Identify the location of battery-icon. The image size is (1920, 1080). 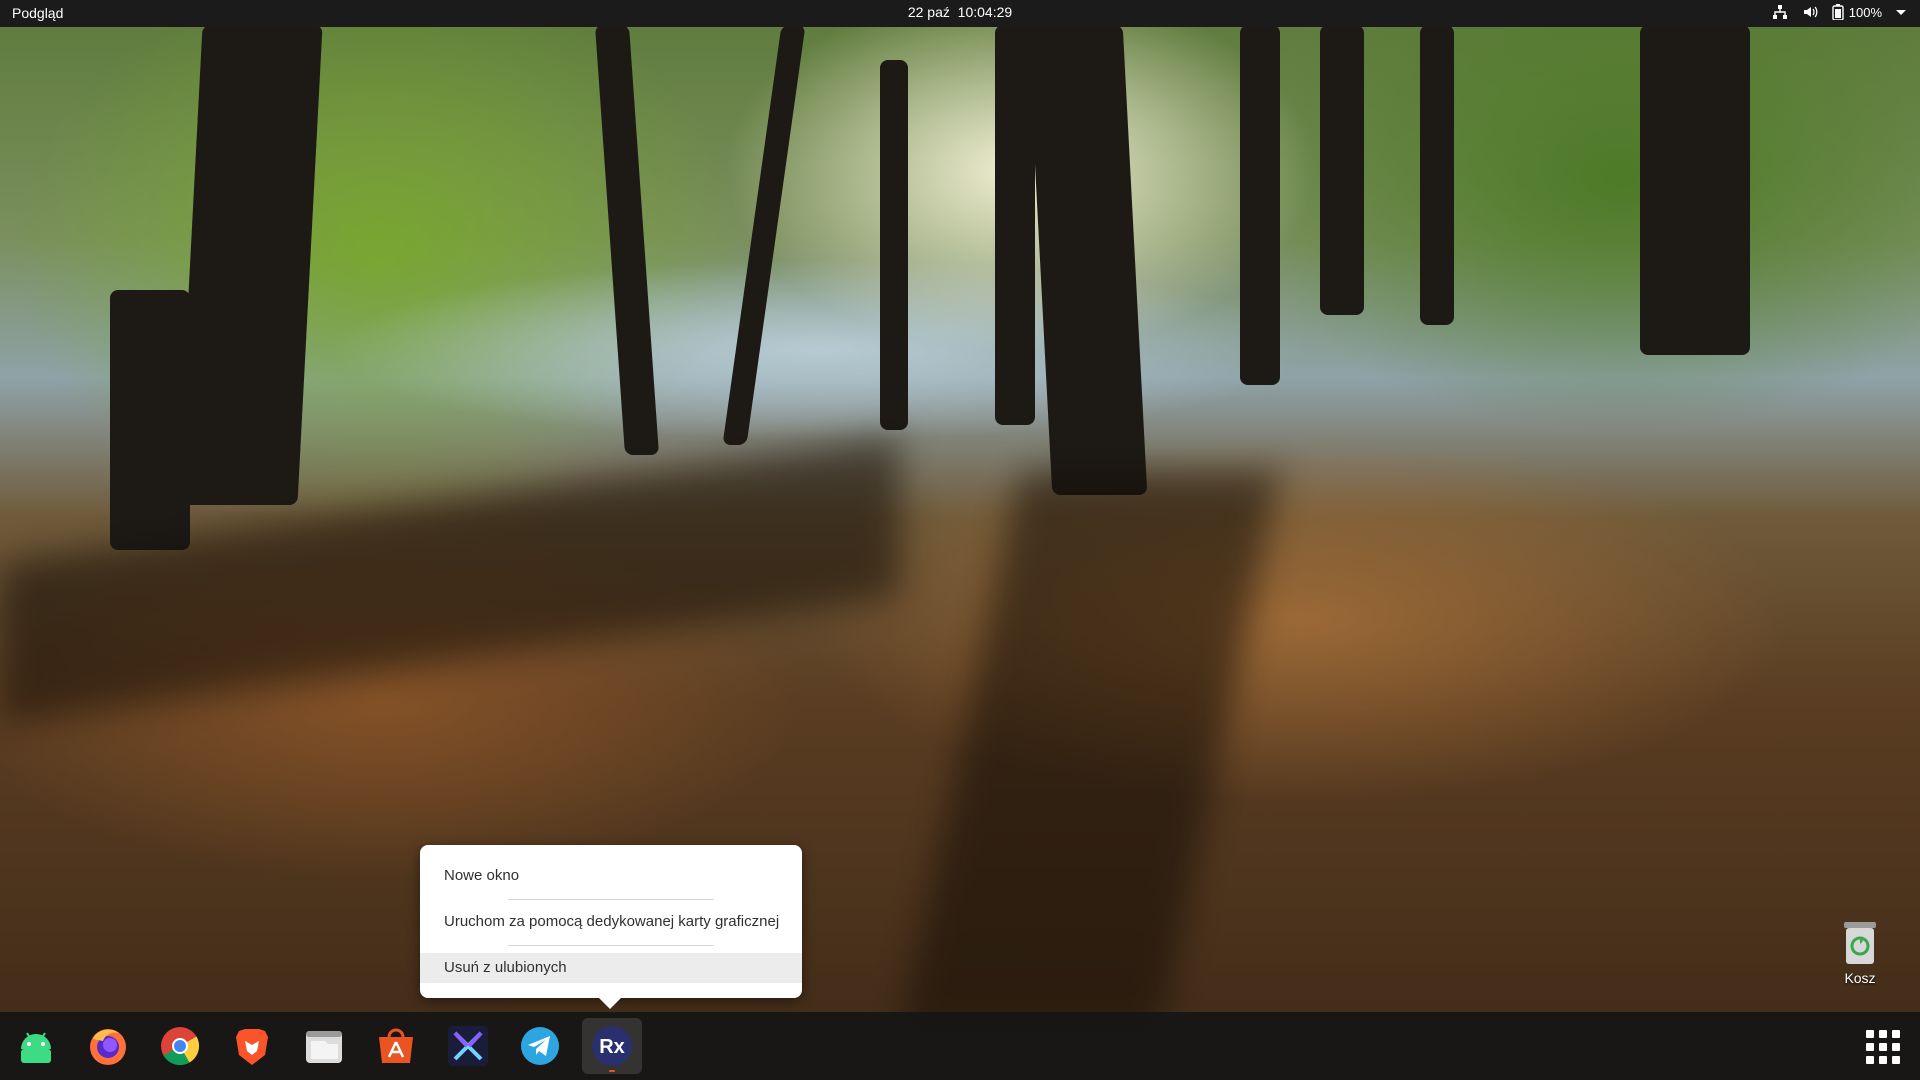
(1838, 12).